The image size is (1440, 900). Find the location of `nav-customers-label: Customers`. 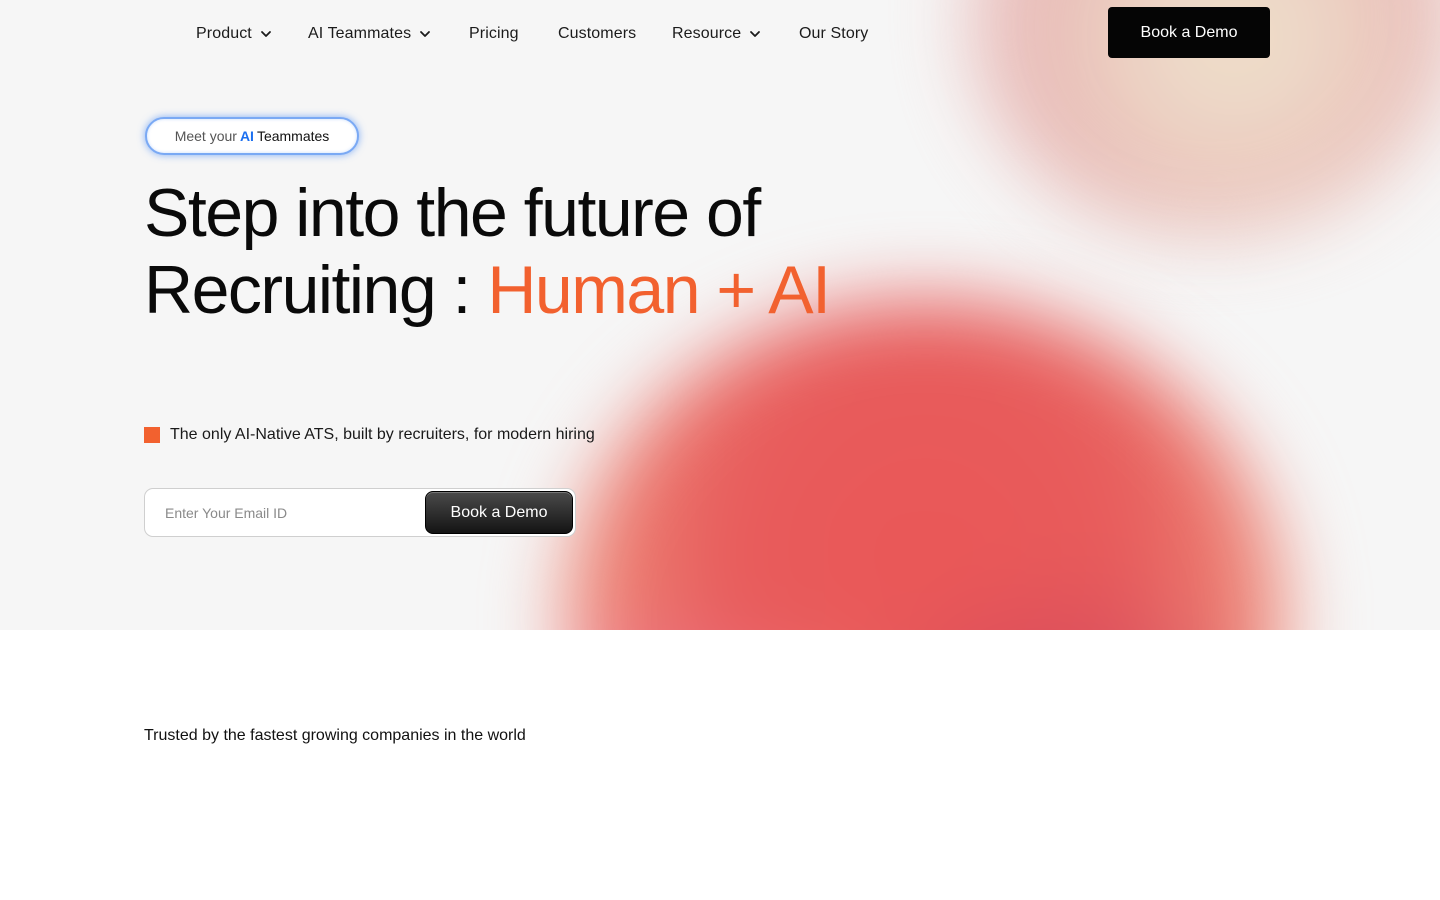

nav-customers-label: Customers is located at coordinates (597, 33).